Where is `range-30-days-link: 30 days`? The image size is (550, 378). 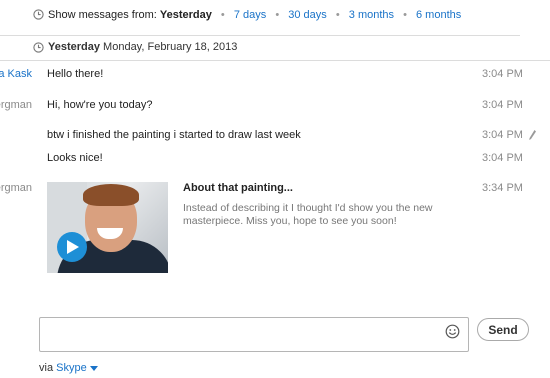 range-30-days-link: 30 days is located at coordinates (307, 15).